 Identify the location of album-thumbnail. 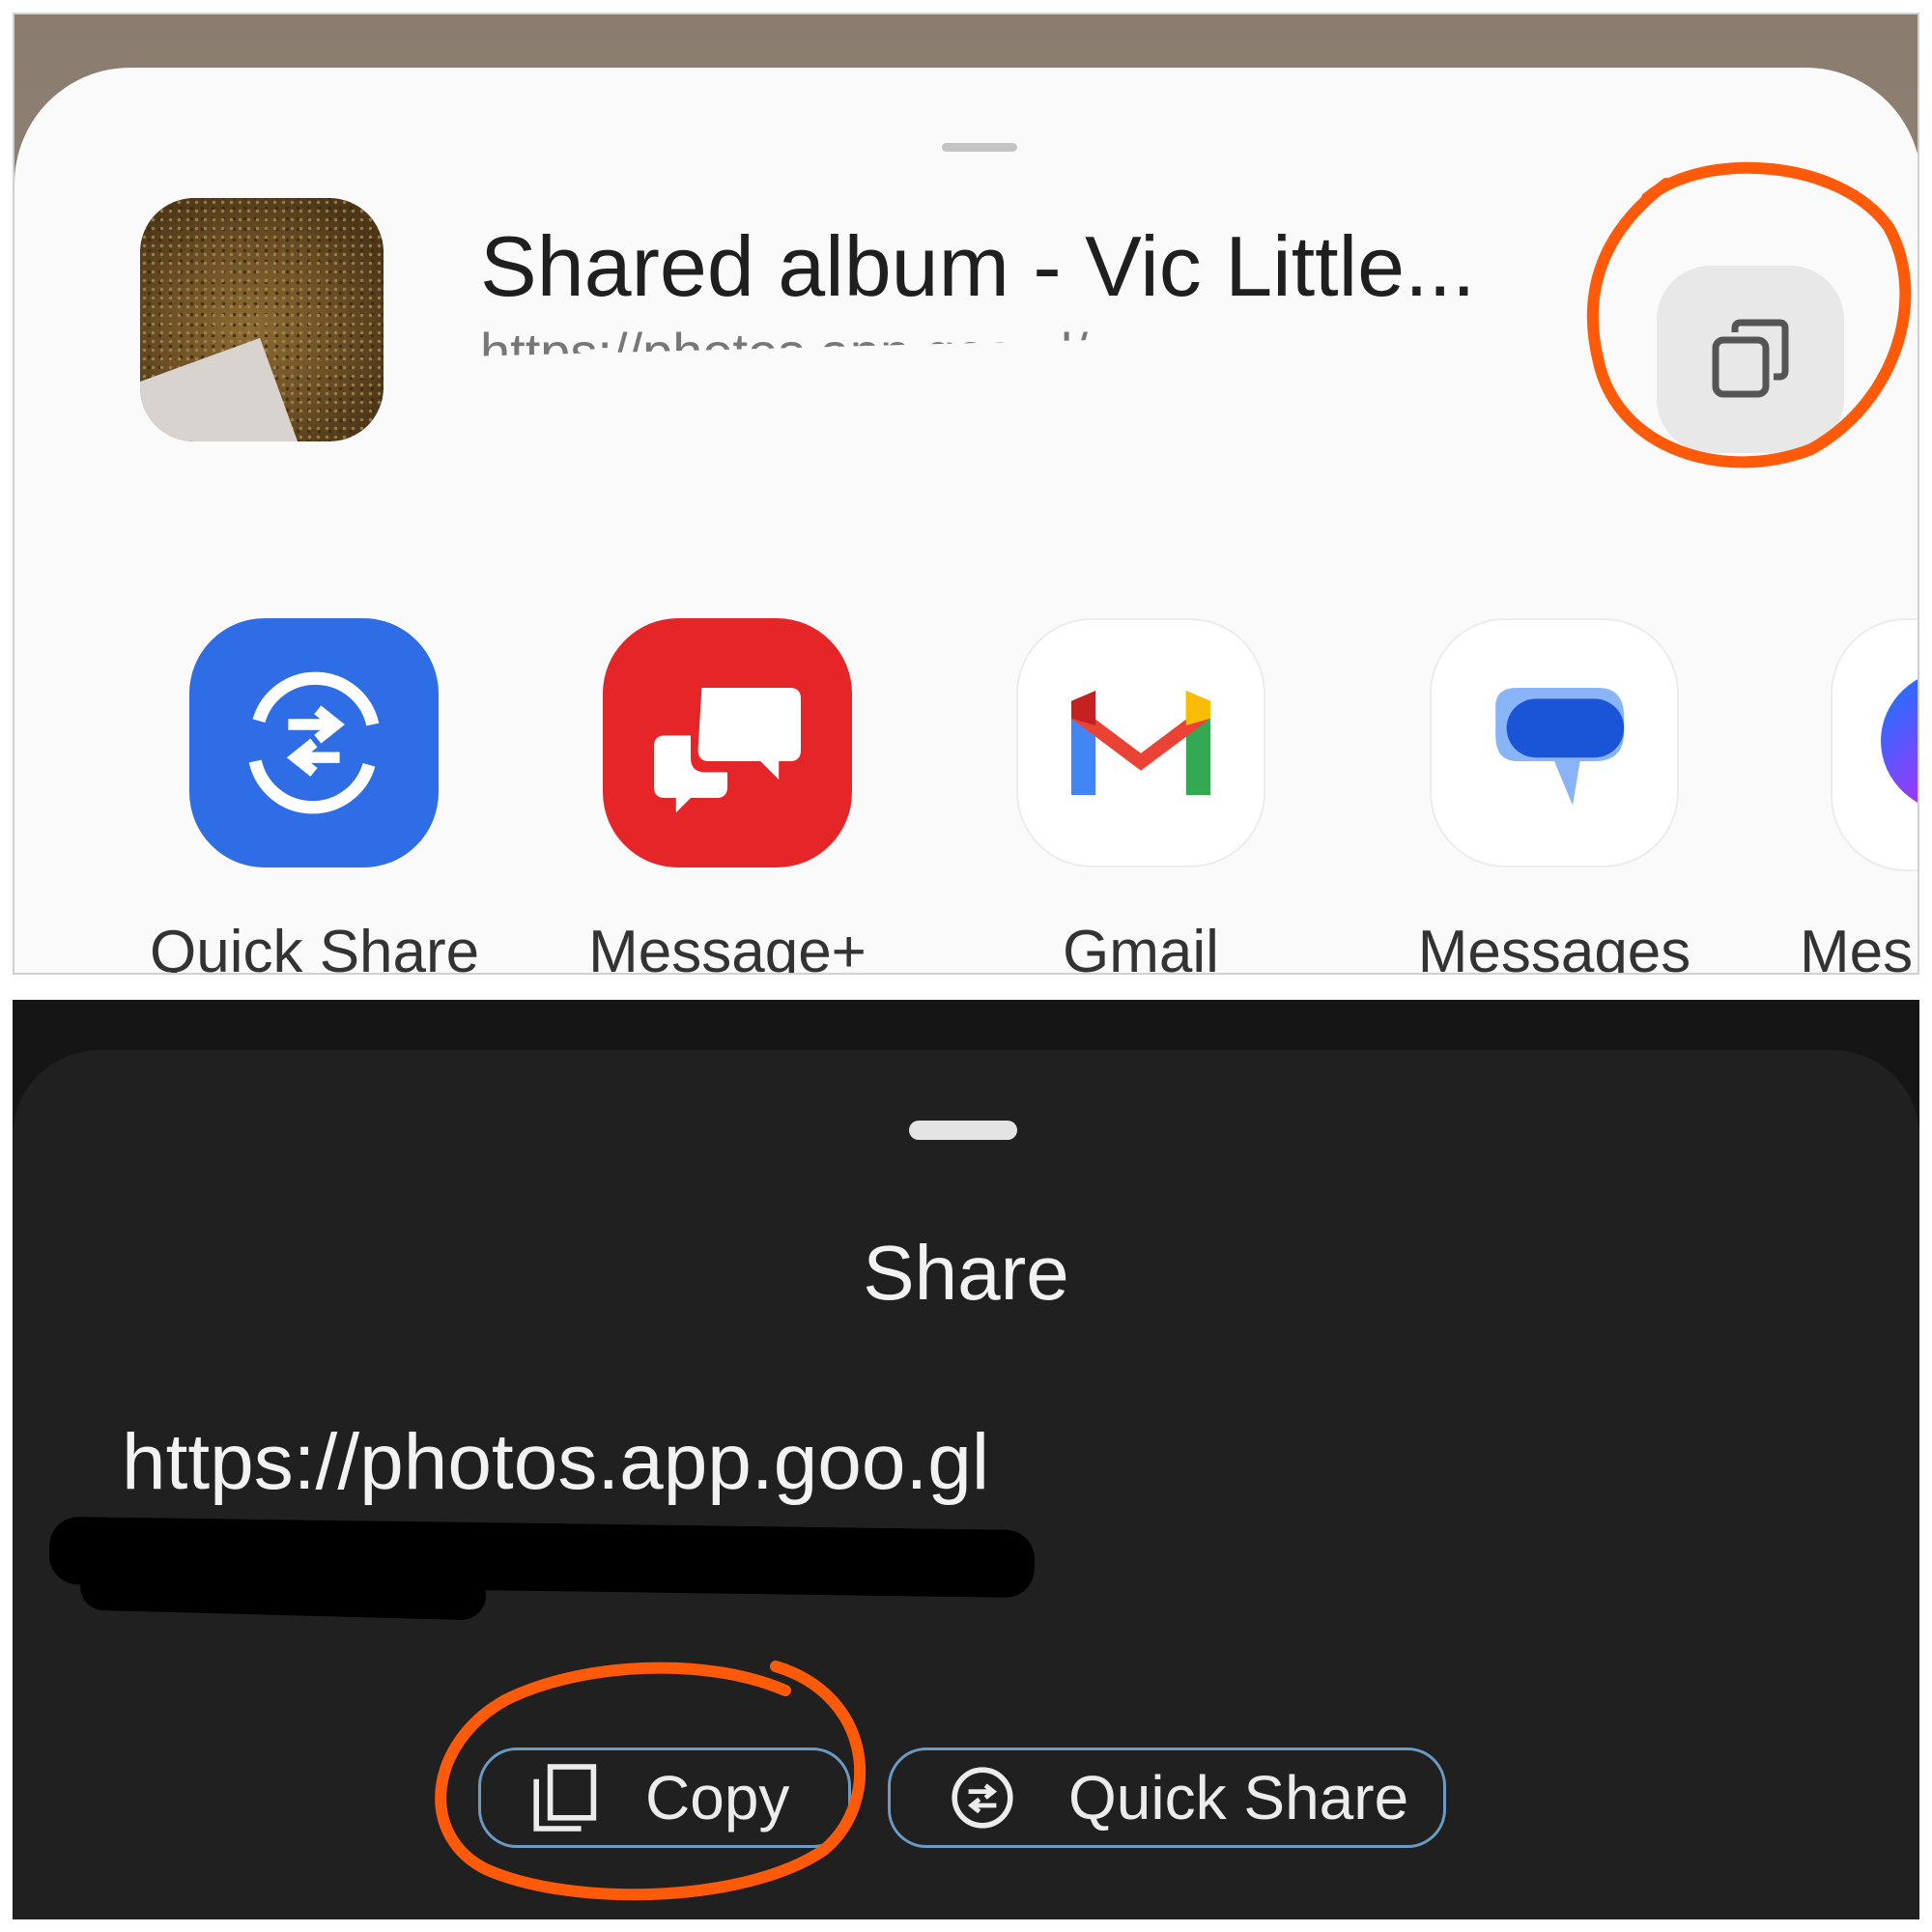
(262, 319).